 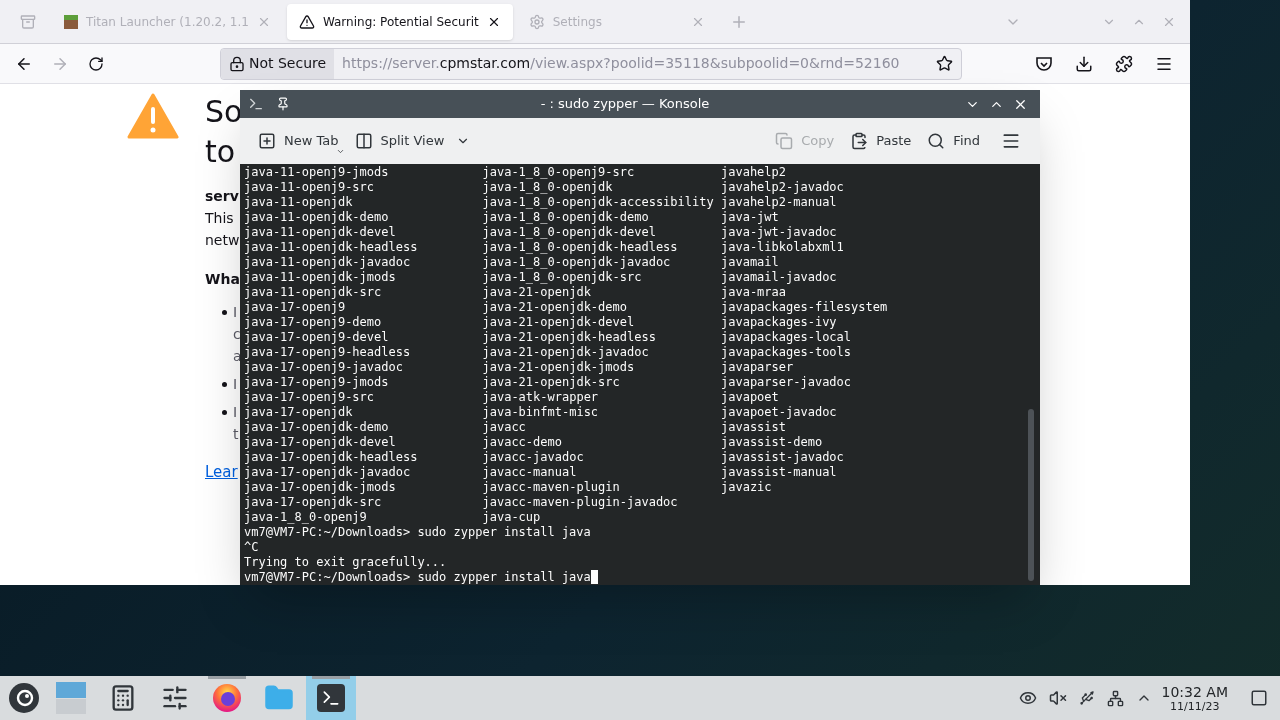 What do you see at coordinates (71, 698) in the screenshot?
I see `desktop-pager-icon` at bounding box center [71, 698].